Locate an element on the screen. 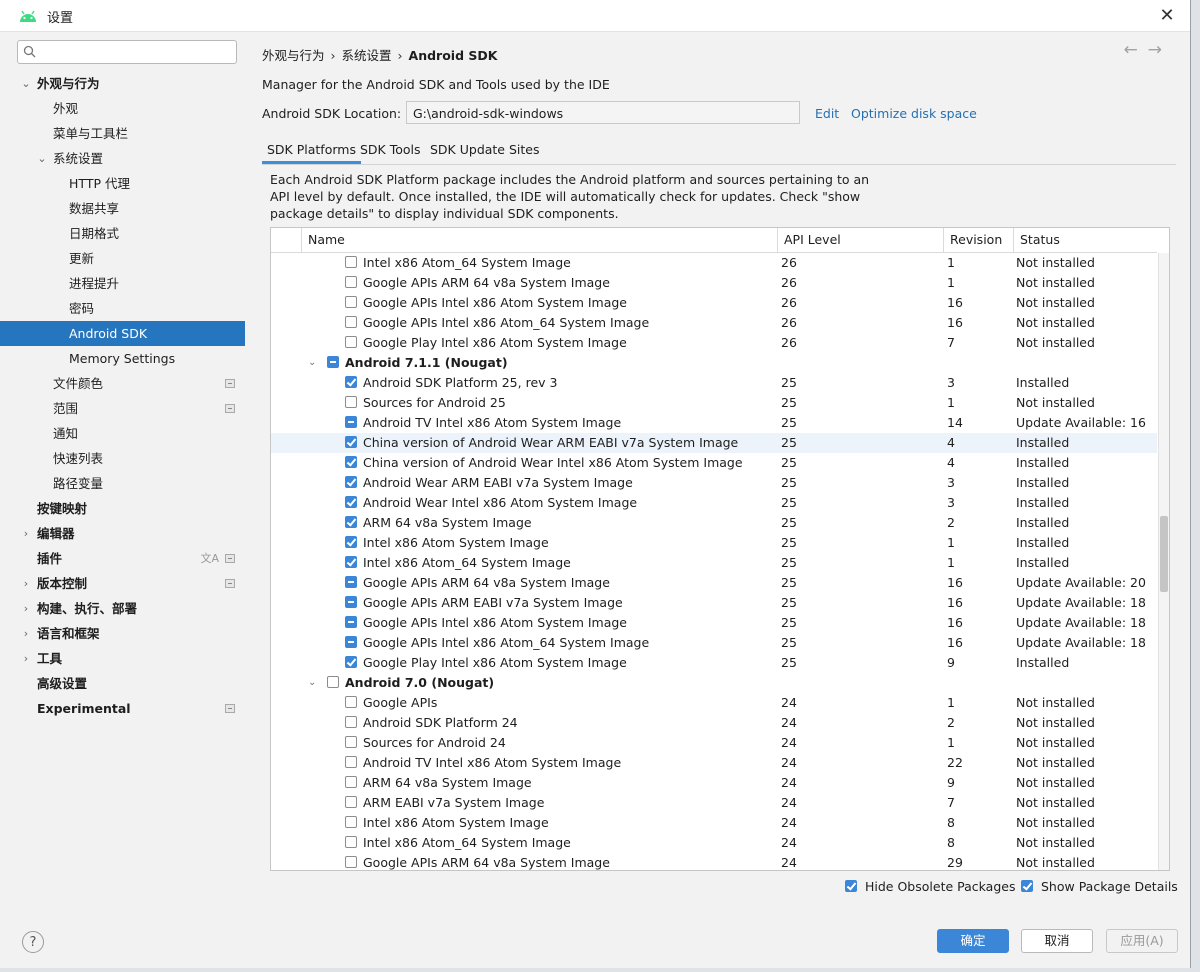  tab-sdk-update-sites: SDK Update Sites is located at coordinates (485, 152).